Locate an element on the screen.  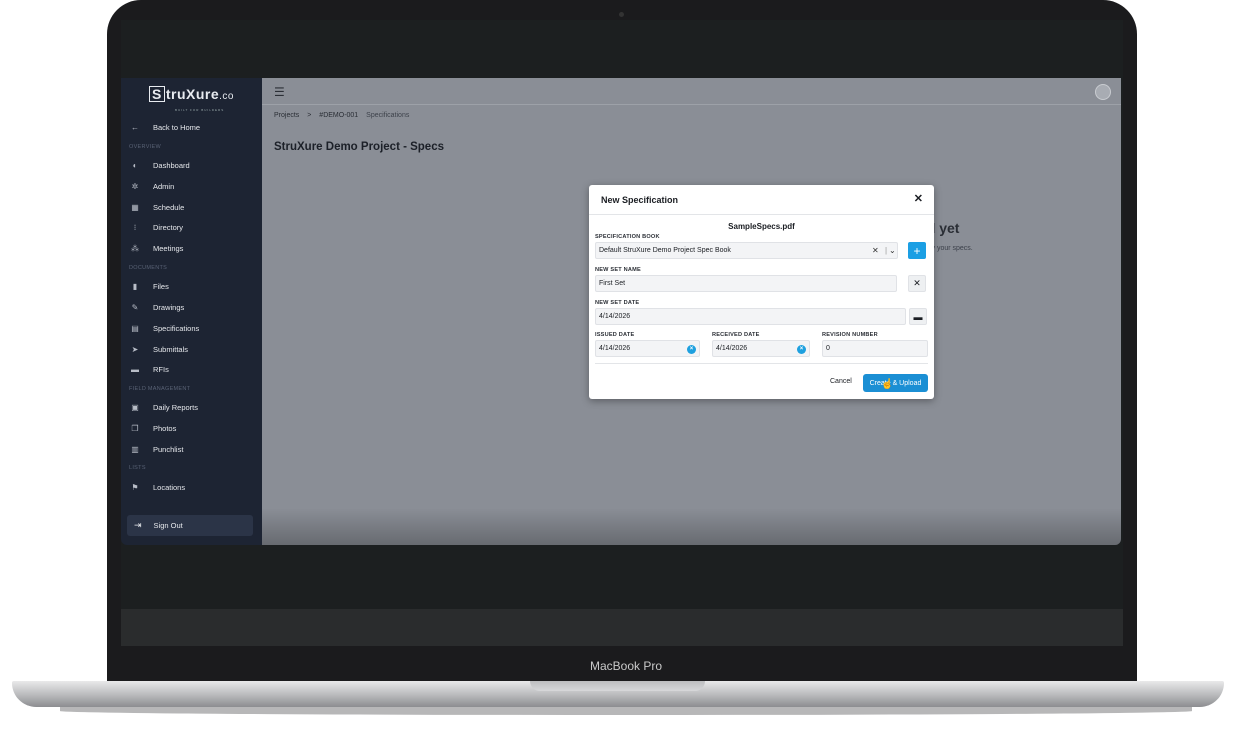
sidebar-item-directory: ⁝ Directory is located at coordinates (191, 227).